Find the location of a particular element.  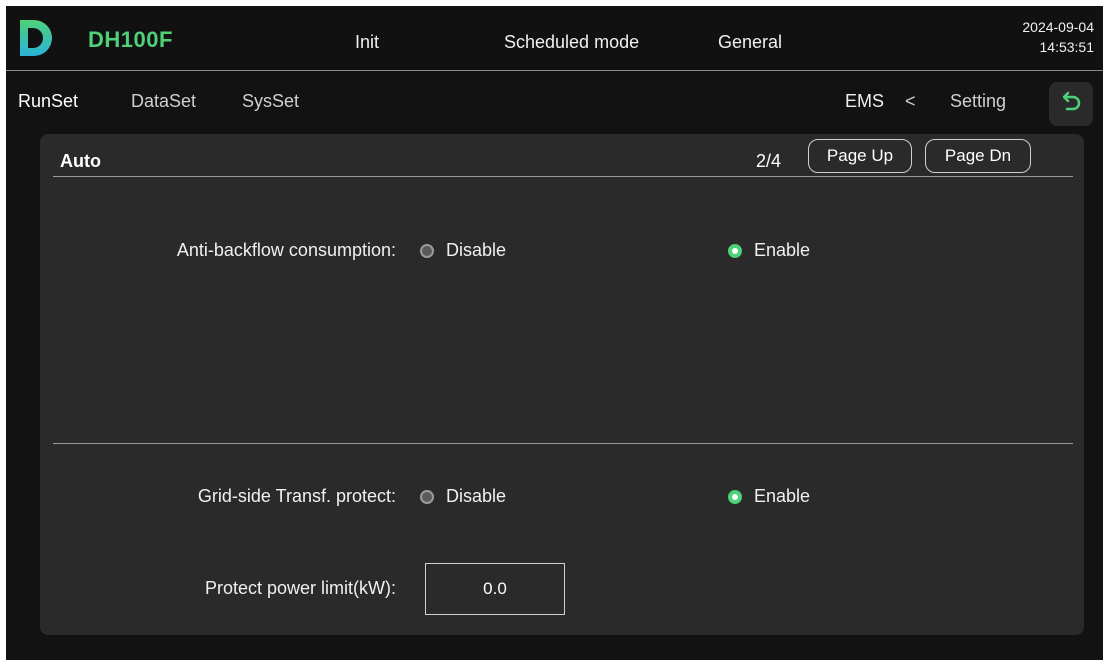

anti-backflow-disable-radio: Disable is located at coordinates (463, 250).